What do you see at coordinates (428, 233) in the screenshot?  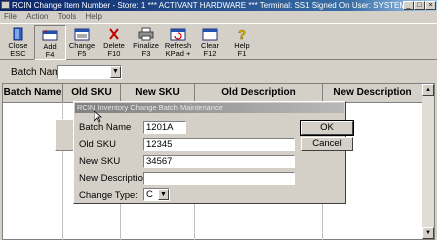 I see `scroll-down-icon: ▼` at bounding box center [428, 233].